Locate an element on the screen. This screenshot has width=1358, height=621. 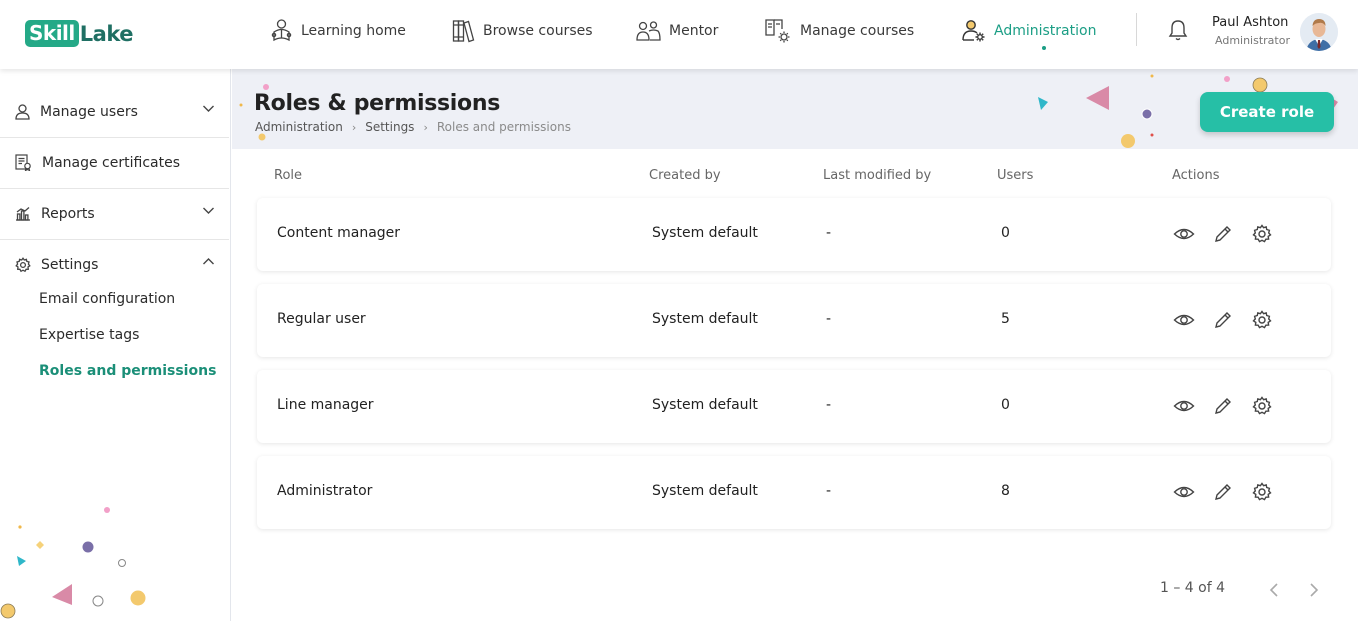
avatar is located at coordinates (1319, 32).